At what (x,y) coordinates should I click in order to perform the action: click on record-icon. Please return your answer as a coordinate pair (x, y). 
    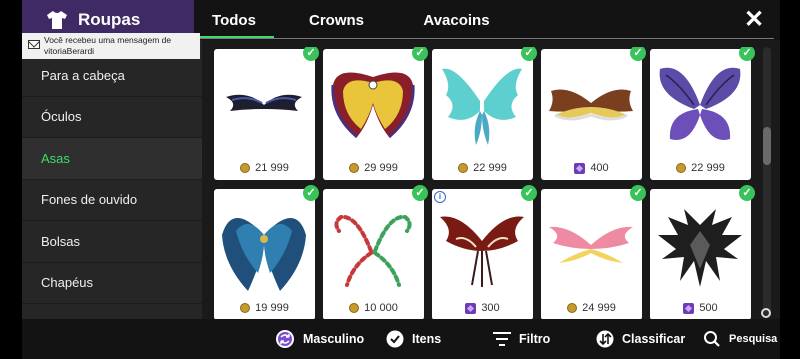
    Looking at the image, I should click on (766, 313).